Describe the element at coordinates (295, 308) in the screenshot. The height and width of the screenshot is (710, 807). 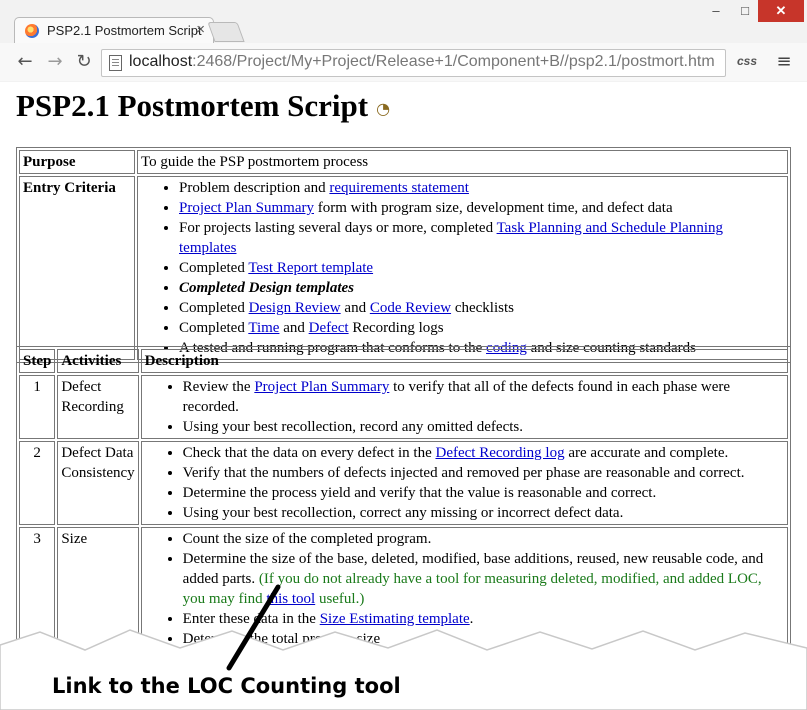
I see `design-review-link: Design Review` at that location.